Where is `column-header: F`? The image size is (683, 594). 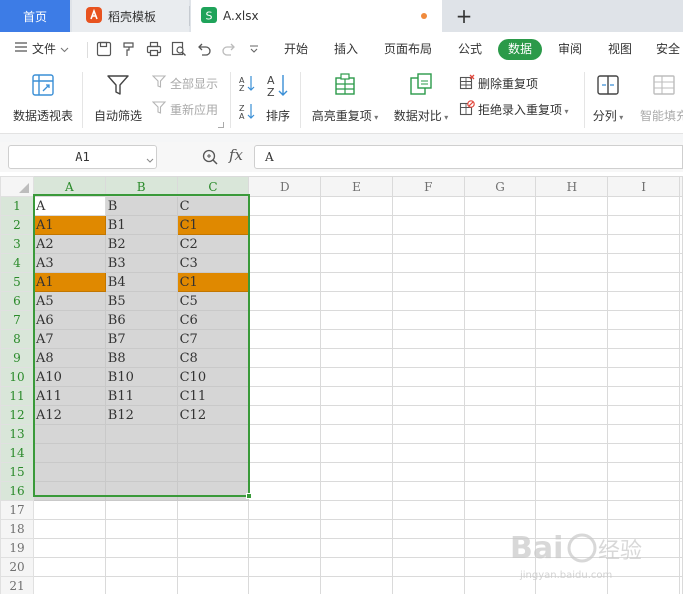 column-header: F is located at coordinates (428, 186).